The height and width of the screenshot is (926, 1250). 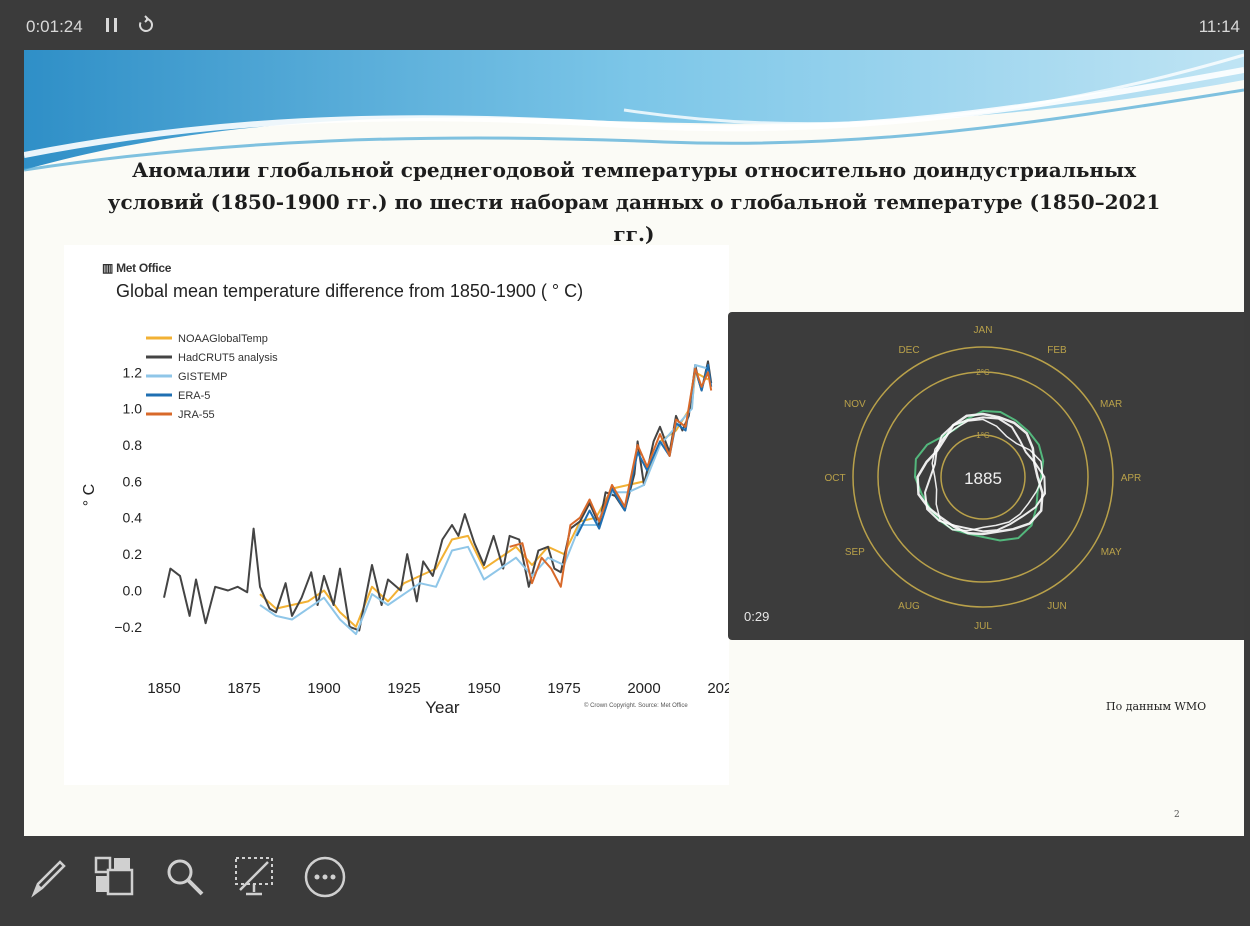 I want to click on month-label: MAY, so click(x=1111, y=552).